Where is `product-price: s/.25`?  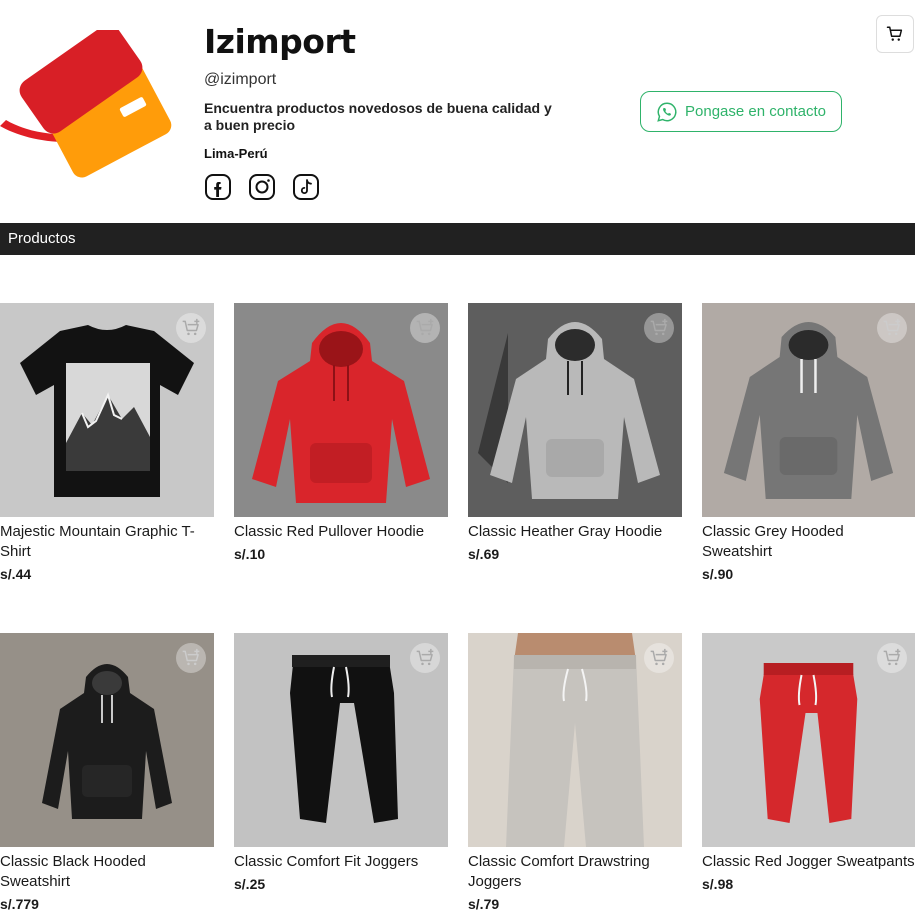 product-price: s/.25 is located at coordinates (250, 884).